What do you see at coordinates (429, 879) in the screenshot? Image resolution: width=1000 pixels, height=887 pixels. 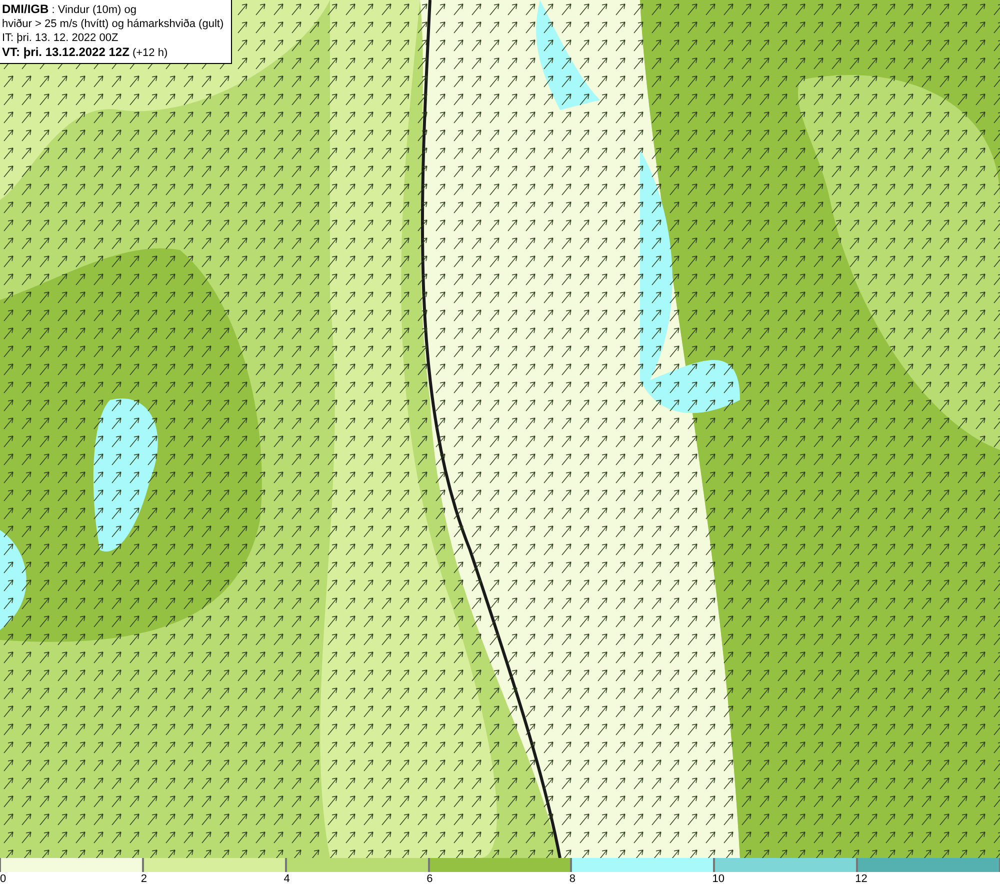 I see `scale-label: 6` at bounding box center [429, 879].